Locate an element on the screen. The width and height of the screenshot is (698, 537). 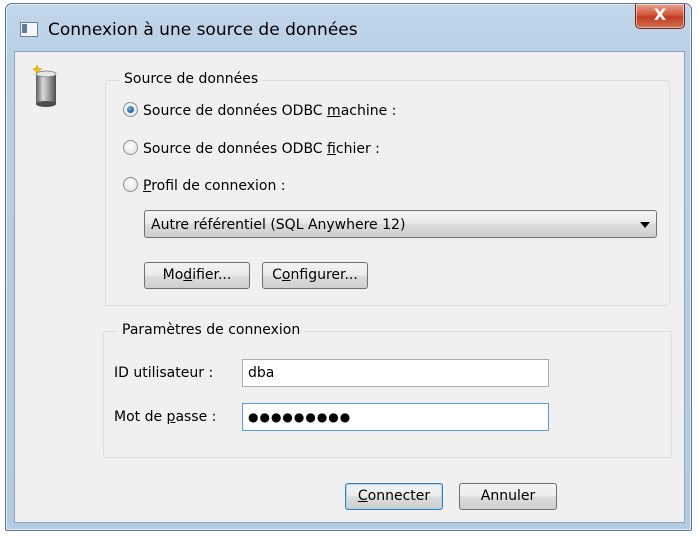
radio-odbc-file: Source de données ODBC fichier : is located at coordinates (251, 149).